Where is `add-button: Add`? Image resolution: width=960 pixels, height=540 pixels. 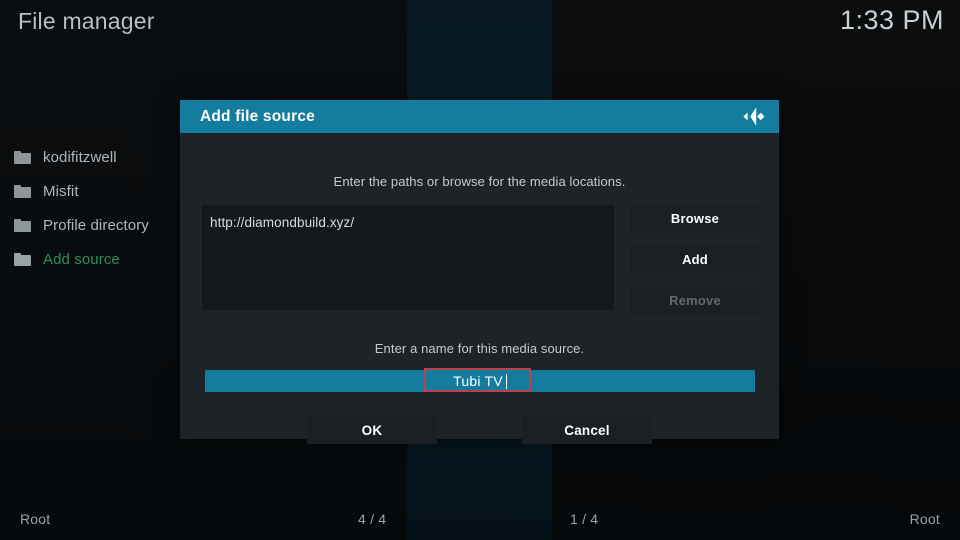
add-button: Add is located at coordinates (695, 259).